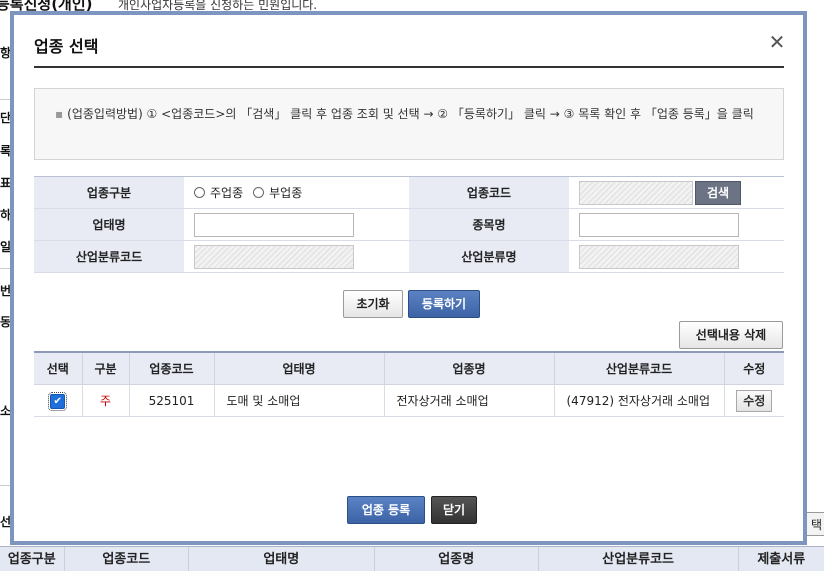 This screenshot has width=824, height=573. What do you see at coordinates (754, 400) in the screenshot?
I see `edit-button: 수정` at bounding box center [754, 400].